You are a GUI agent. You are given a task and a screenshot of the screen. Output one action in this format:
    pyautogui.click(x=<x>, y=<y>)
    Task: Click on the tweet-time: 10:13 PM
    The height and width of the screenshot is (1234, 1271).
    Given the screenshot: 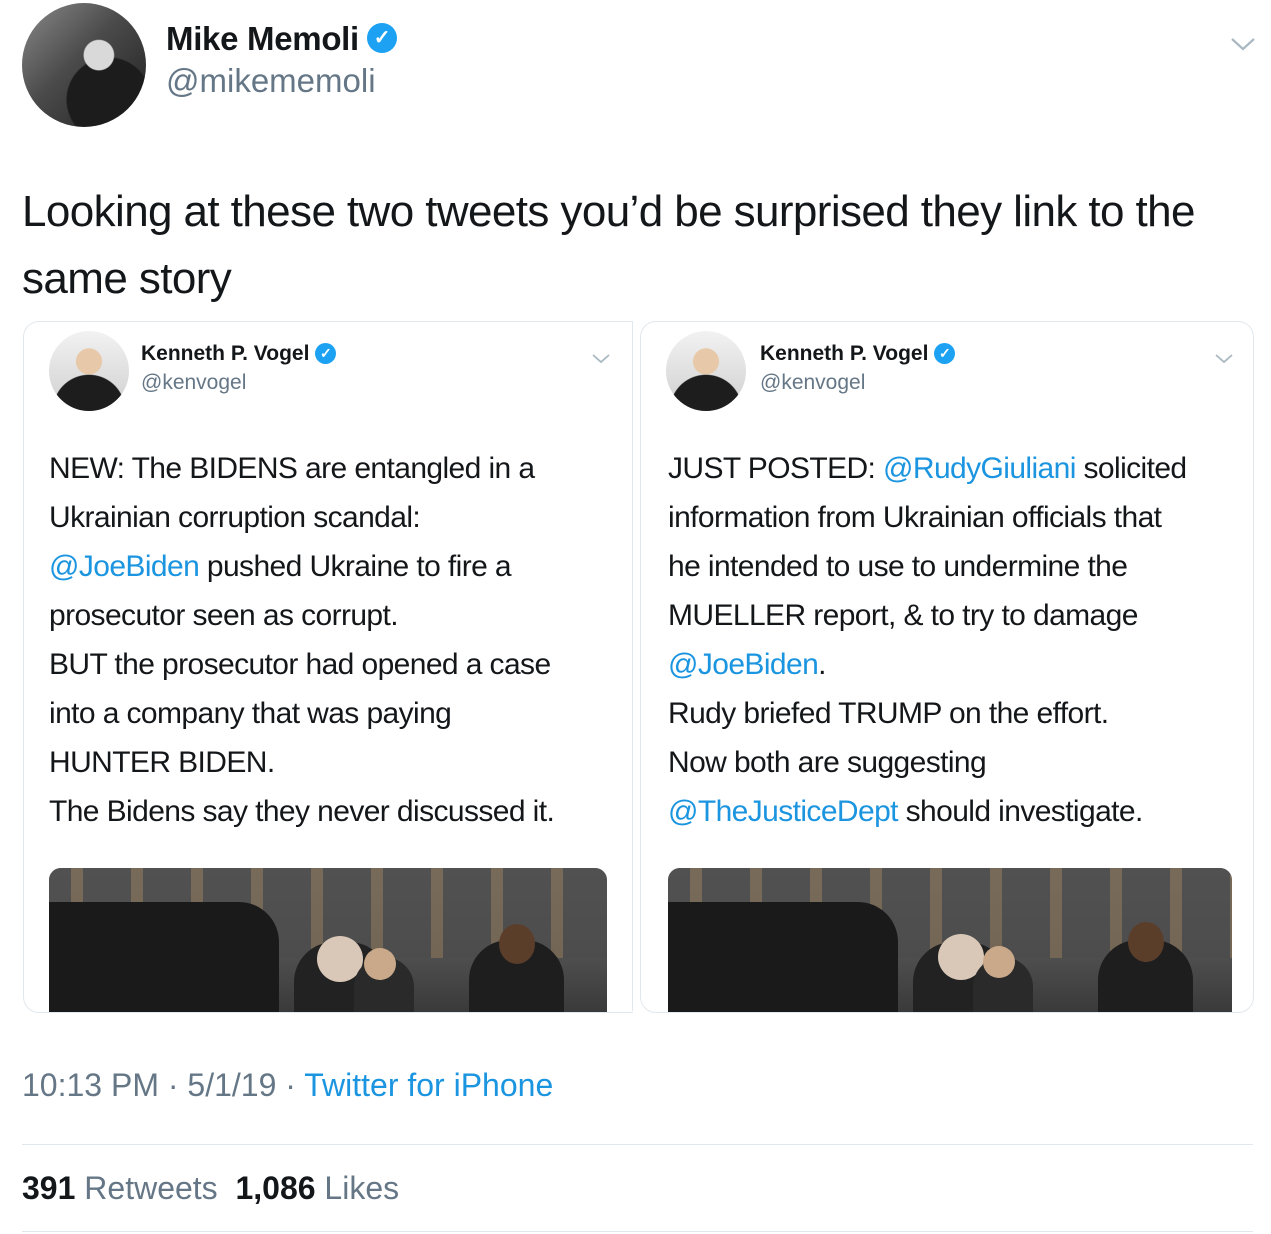 What is the action you would take?
    pyautogui.click(x=90, y=1085)
    